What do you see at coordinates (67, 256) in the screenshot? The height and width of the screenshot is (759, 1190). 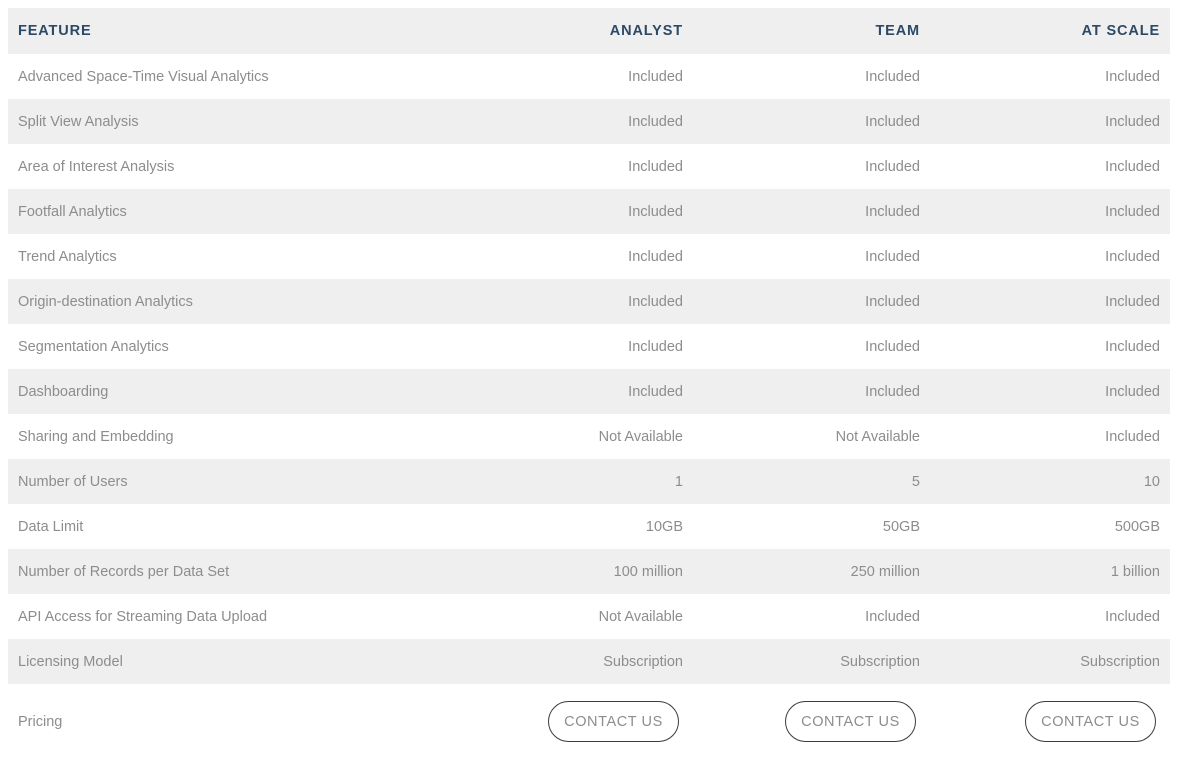 I see `feature-name: Trend Analytics` at bounding box center [67, 256].